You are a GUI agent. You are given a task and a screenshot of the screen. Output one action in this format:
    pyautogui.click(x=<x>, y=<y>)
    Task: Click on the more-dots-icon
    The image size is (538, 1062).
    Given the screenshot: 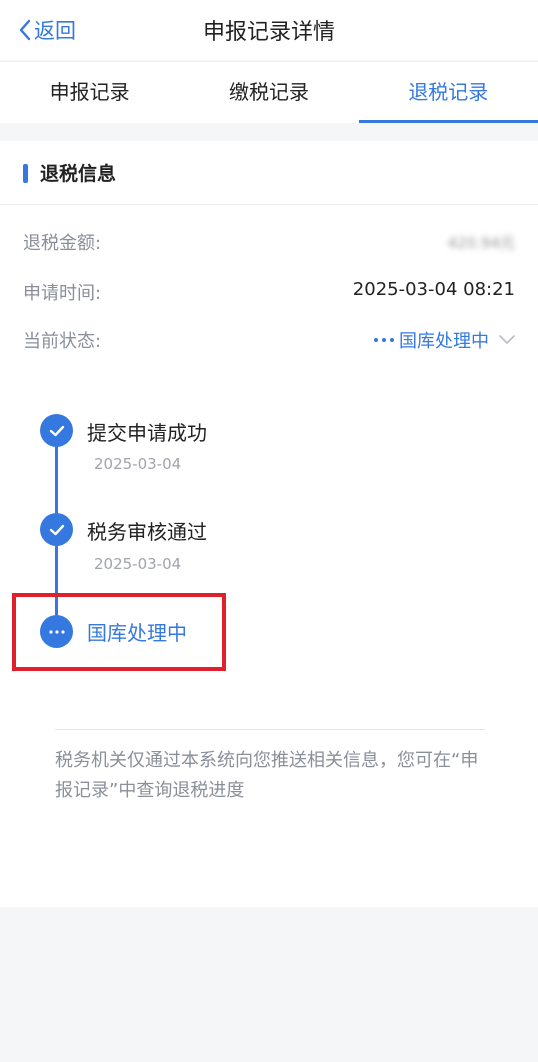 What is the action you would take?
    pyautogui.click(x=384, y=340)
    